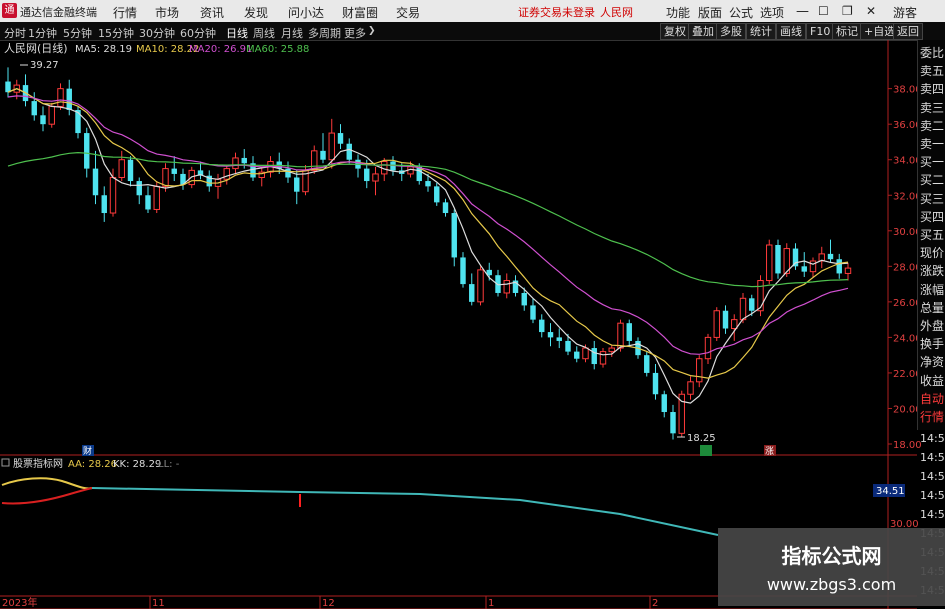 This screenshot has height=609, width=945. I want to click on quote-field-8: 买三, so click(932, 198).